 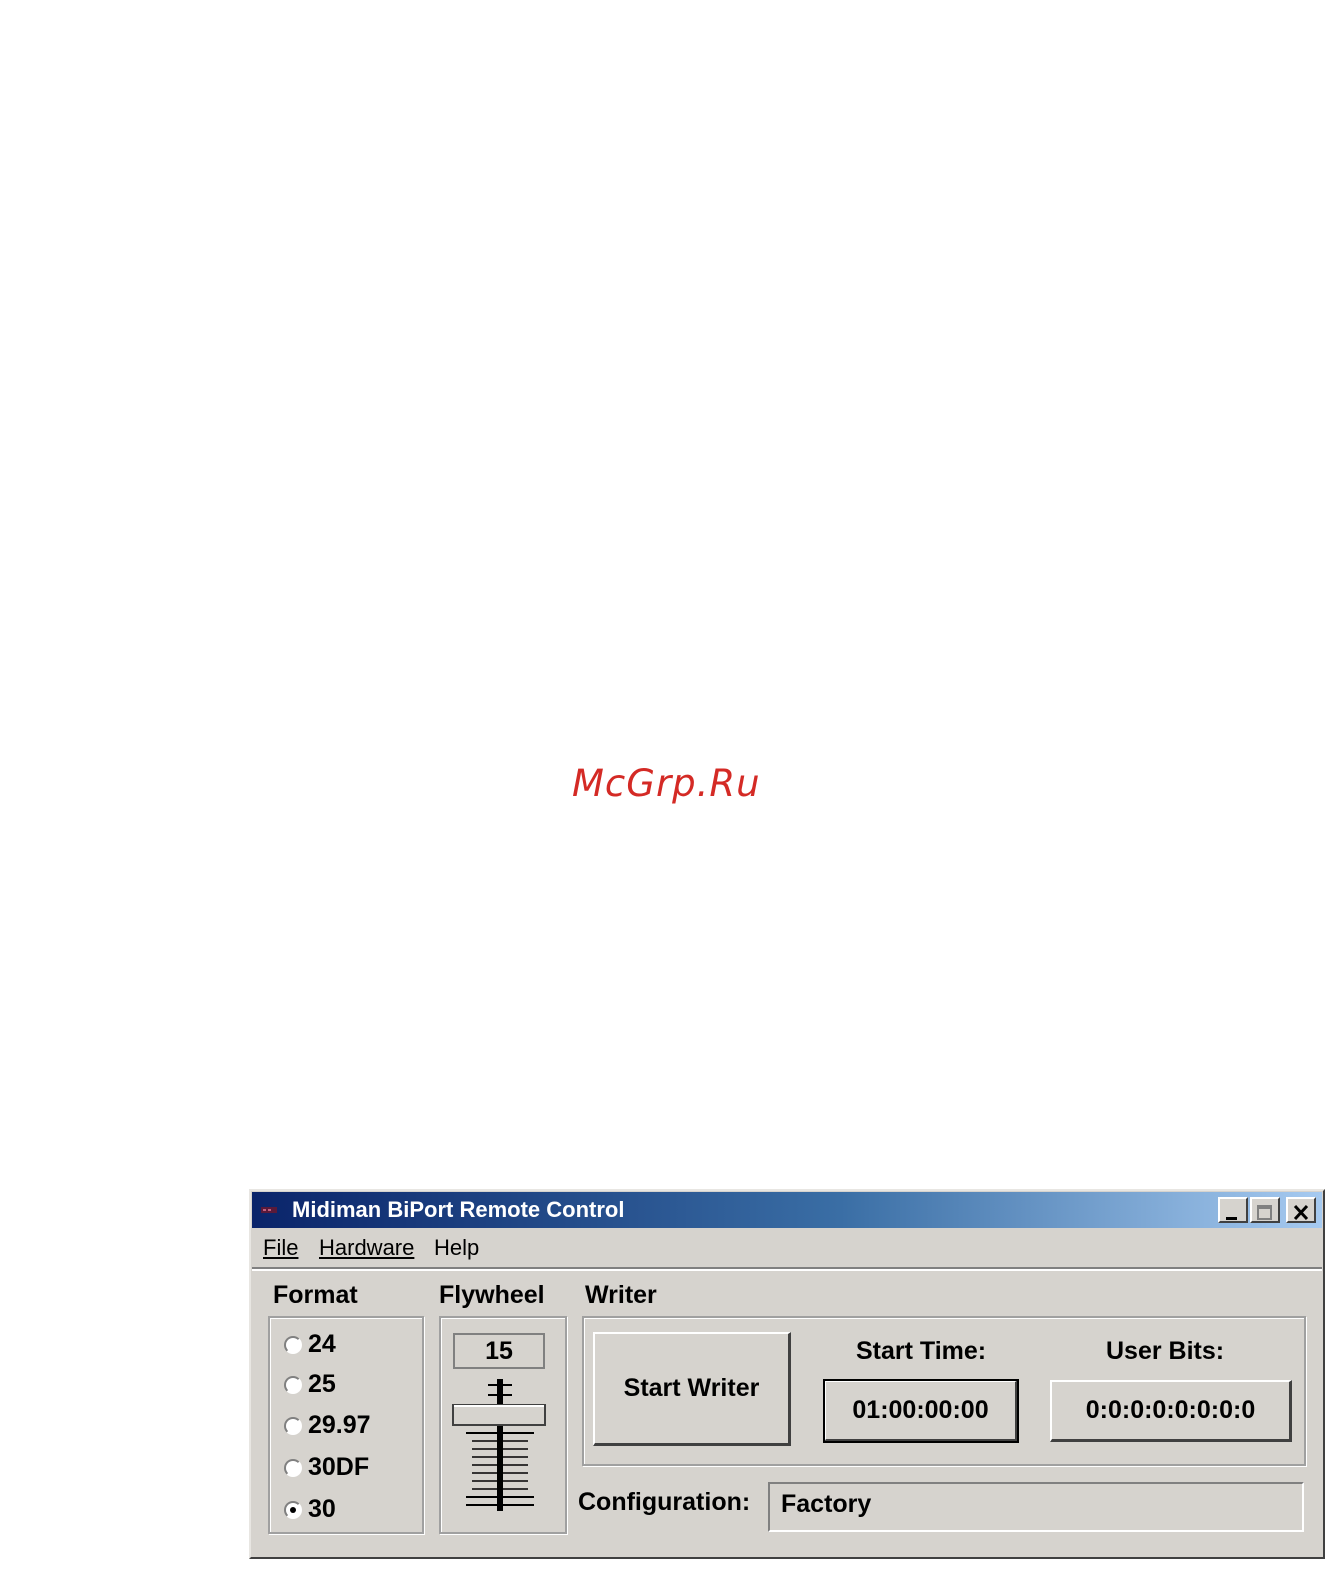 I want to click on menu-separator, so click(x=787, y=1269).